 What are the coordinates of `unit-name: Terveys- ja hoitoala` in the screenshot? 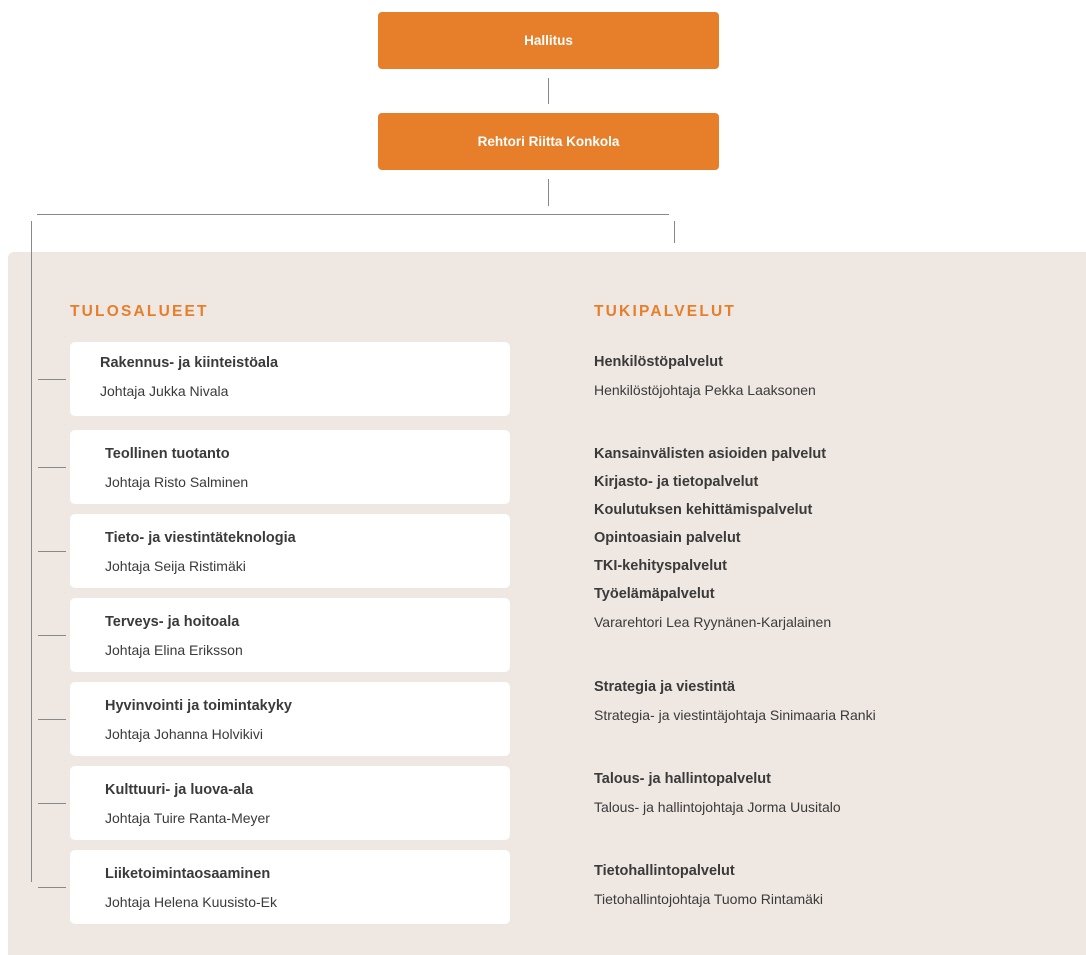 It's located at (172, 622).